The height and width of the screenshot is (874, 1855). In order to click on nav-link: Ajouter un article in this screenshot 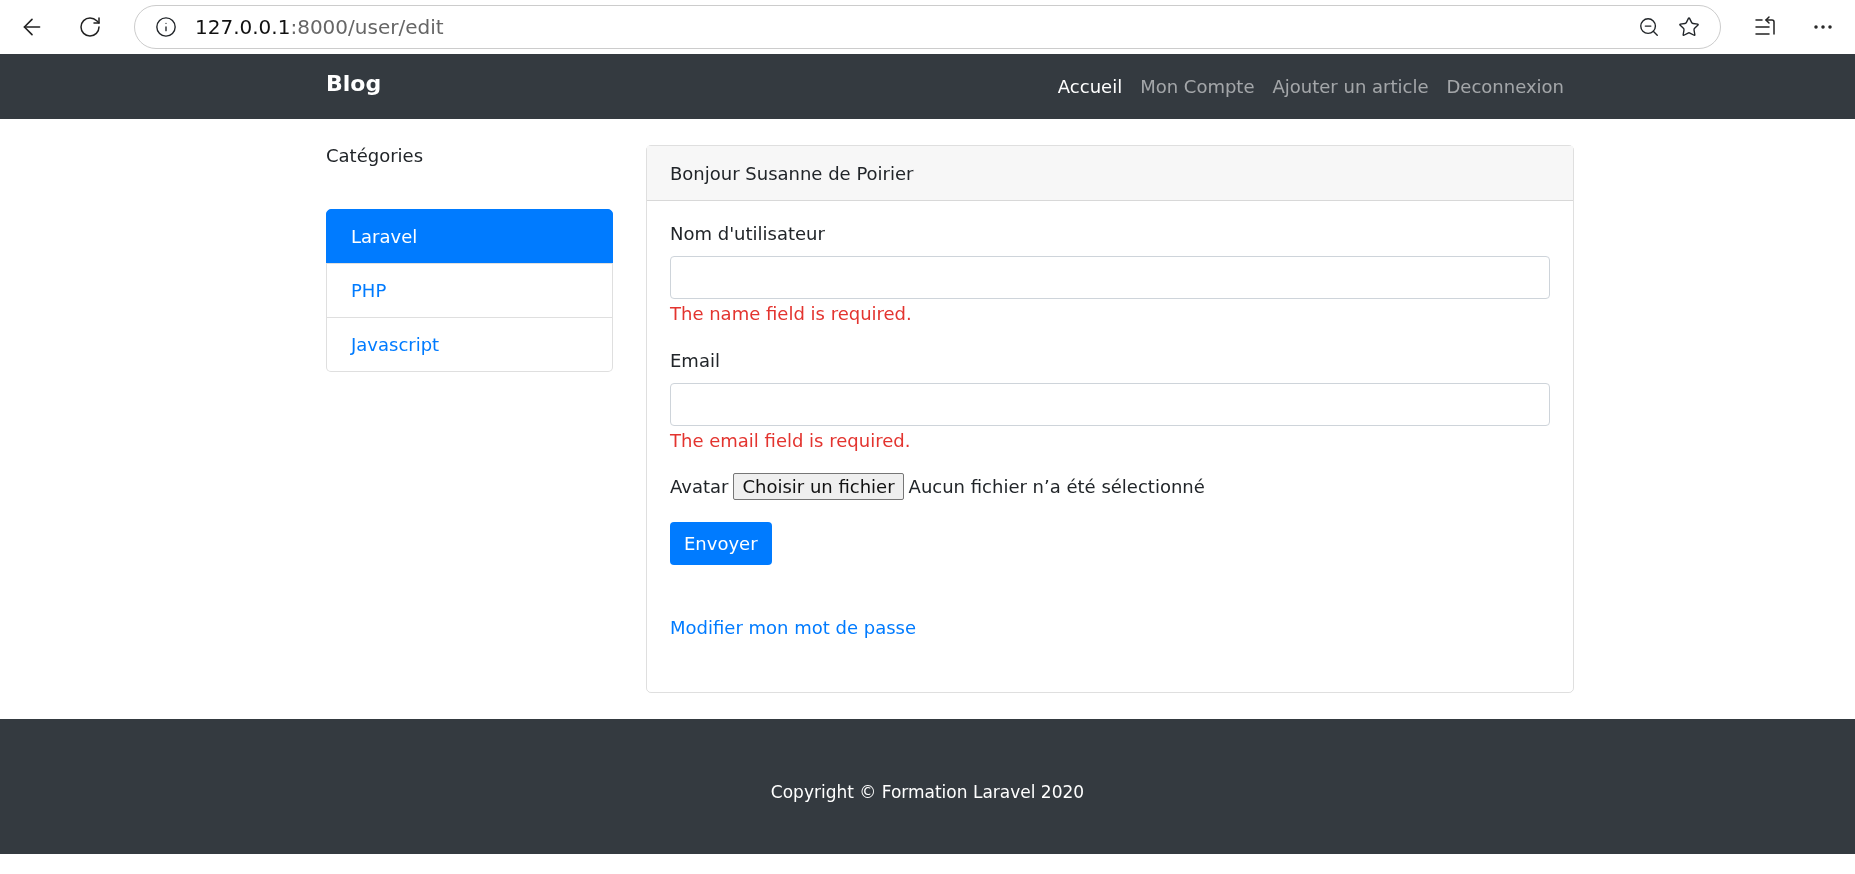, I will do `click(1350, 86)`.